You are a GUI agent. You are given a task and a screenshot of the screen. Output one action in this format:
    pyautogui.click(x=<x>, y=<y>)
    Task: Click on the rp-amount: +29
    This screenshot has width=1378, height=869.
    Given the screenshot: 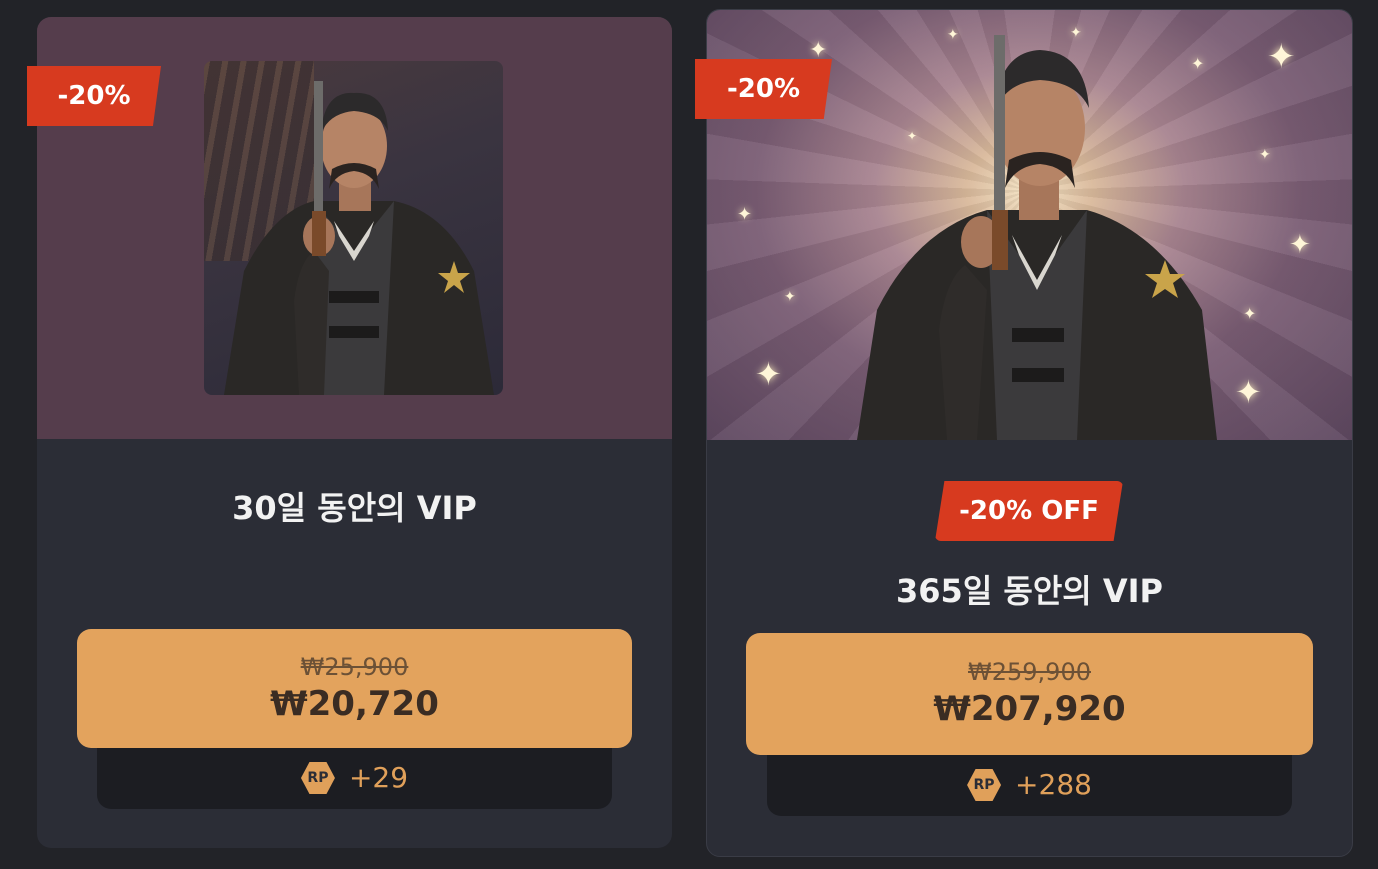 What is the action you would take?
    pyautogui.click(x=378, y=777)
    